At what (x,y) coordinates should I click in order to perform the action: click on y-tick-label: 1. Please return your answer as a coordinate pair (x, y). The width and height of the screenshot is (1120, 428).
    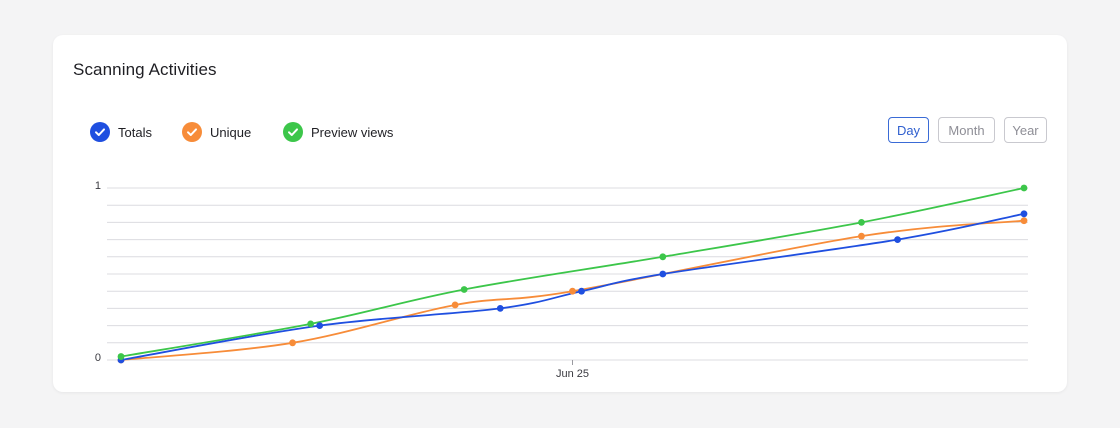
    Looking at the image, I should click on (98, 186).